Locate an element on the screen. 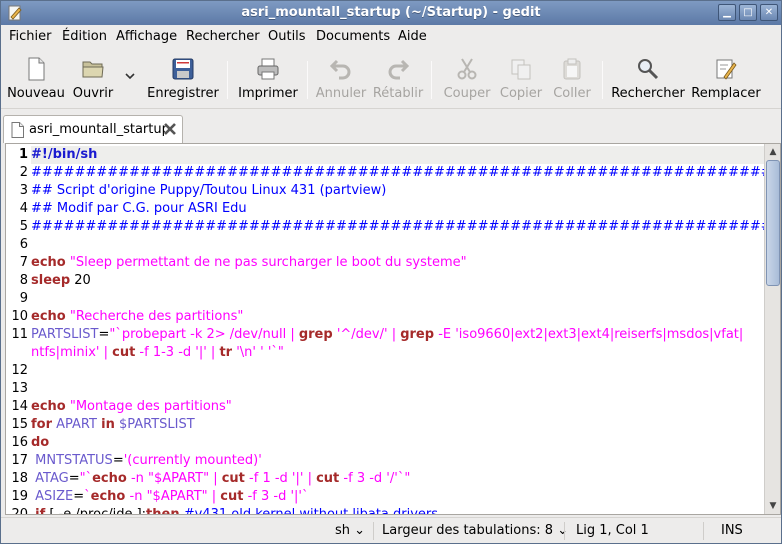 This screenshot has width=782, height=544. line-number: 11 is located at coordinates (19, 334).